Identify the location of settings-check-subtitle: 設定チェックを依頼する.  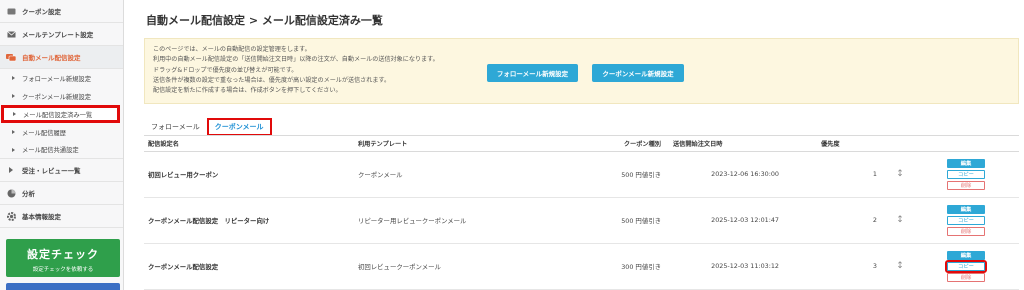
(63, 270).